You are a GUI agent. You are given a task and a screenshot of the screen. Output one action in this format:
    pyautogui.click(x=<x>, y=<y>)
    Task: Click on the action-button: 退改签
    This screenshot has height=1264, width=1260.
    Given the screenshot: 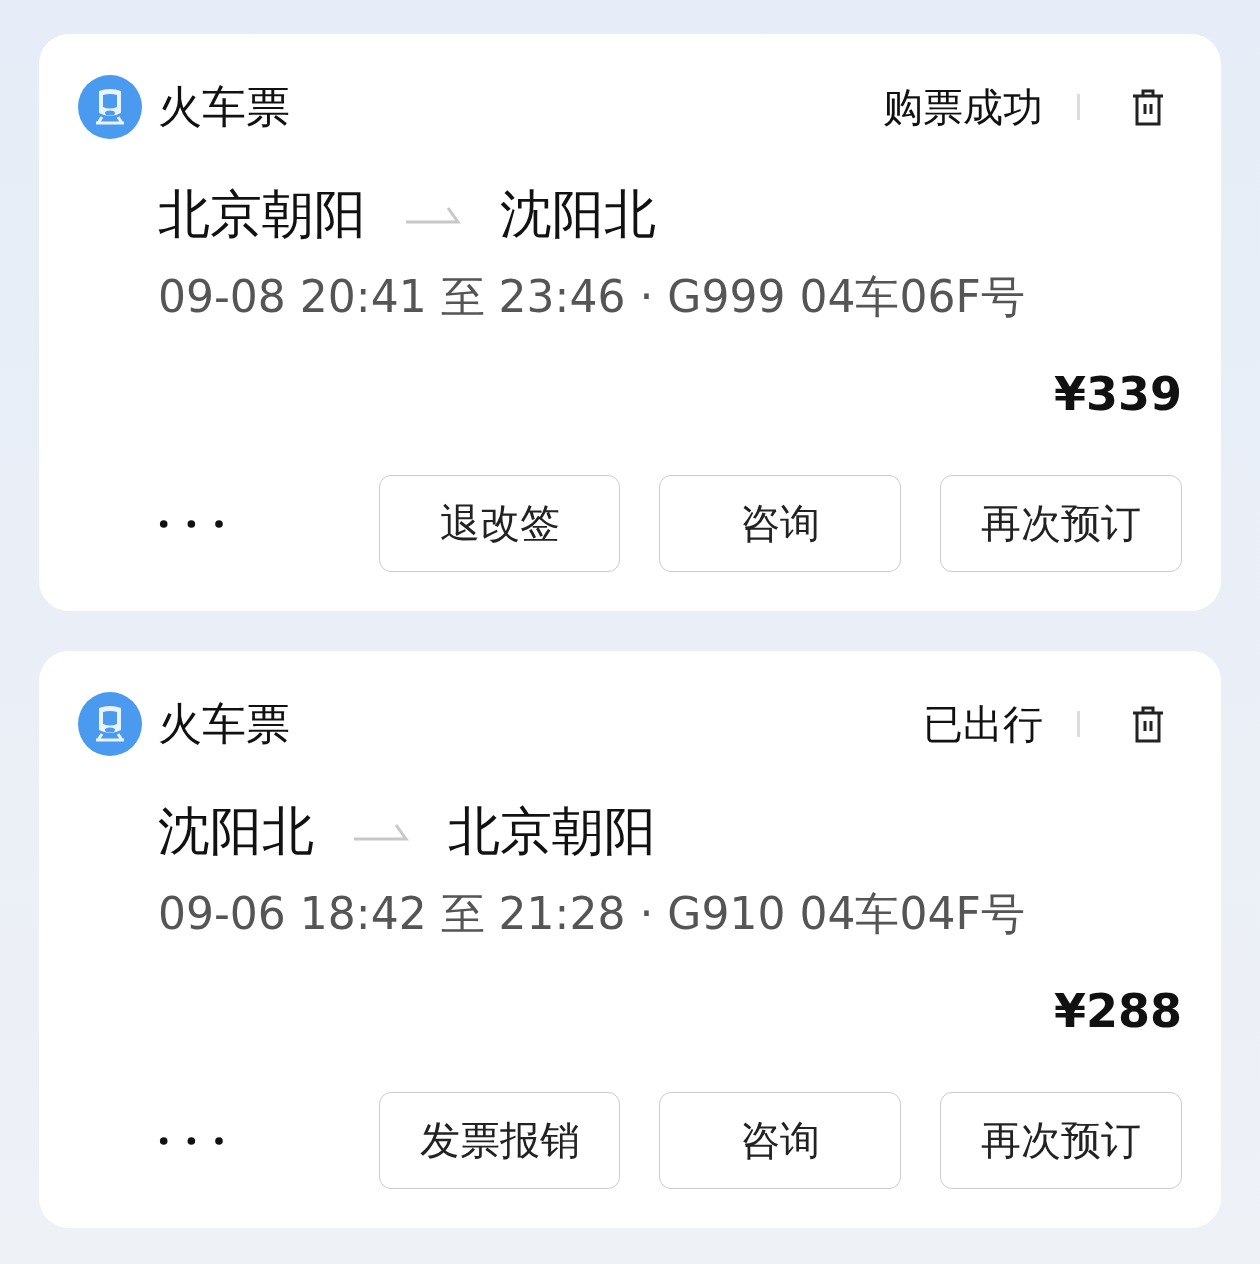 What is the action you would take?
    pyautogui.click(x=499, y=523)
    